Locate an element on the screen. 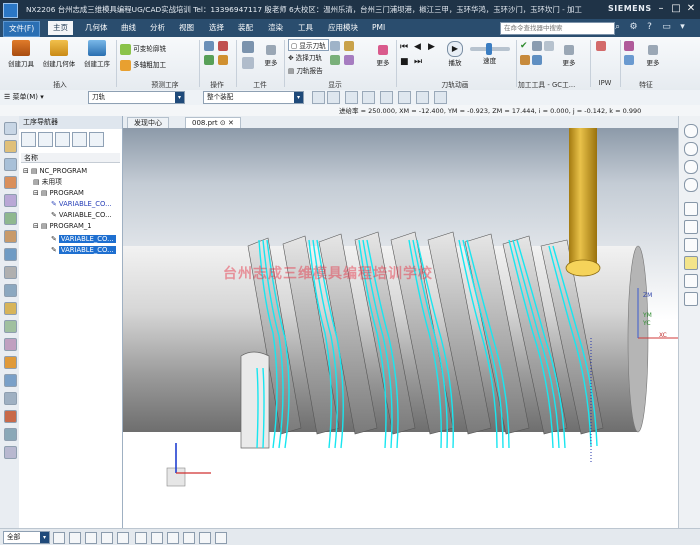  tree-node-program: ⊟ ▤ PROGRAM is located at coordinates (58, 193).